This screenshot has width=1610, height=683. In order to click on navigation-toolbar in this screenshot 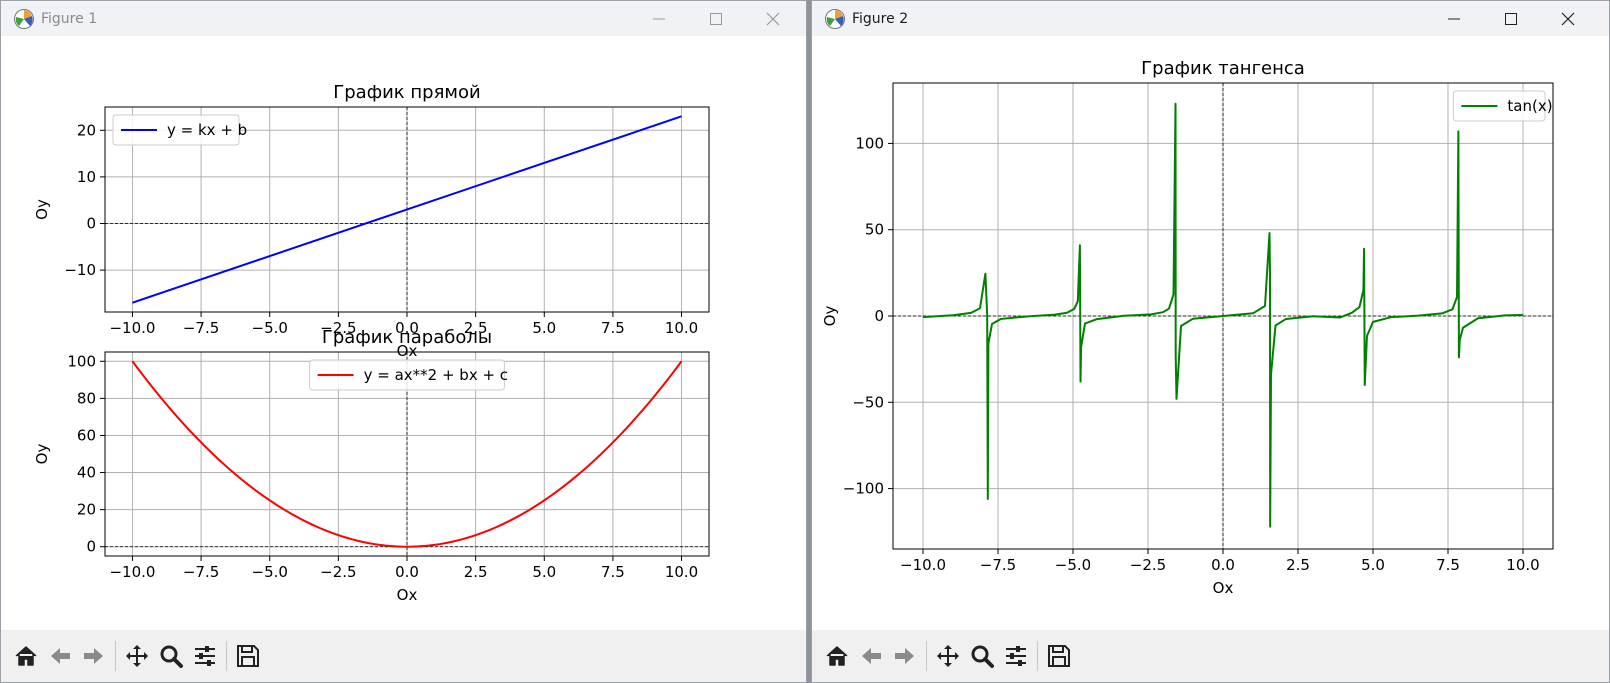, I will do `click(1210, 656)`.